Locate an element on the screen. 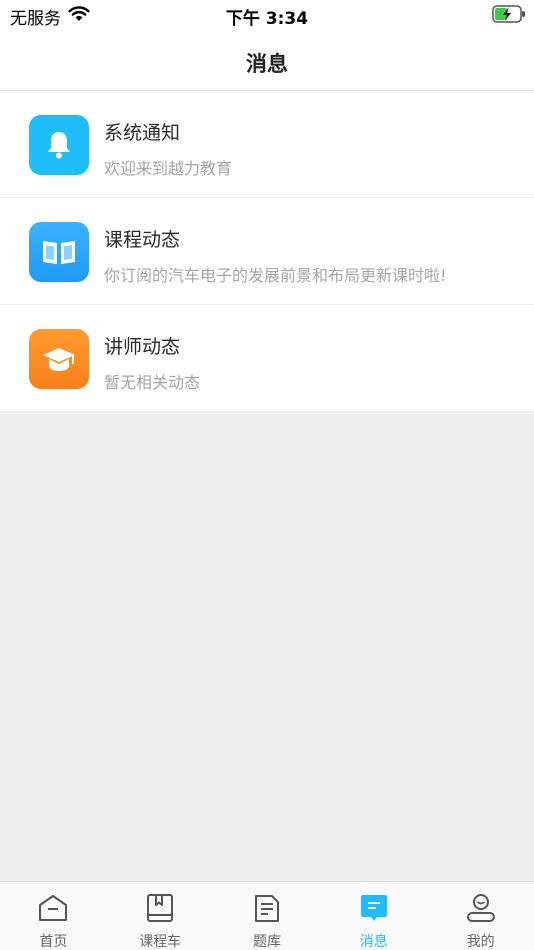  page-title: 消息 is located at coordinates (267, 64).